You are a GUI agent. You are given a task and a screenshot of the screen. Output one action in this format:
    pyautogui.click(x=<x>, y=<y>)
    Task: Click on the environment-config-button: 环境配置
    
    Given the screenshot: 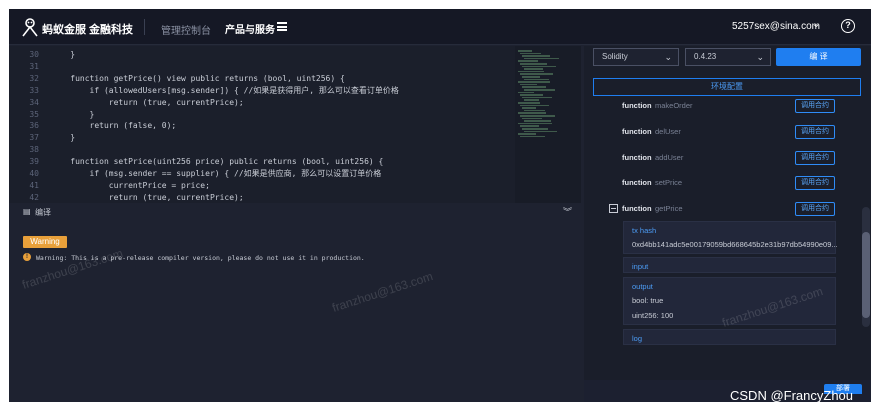 What is the action you would take?
    pyautogui.click(x=727, y=87)
    